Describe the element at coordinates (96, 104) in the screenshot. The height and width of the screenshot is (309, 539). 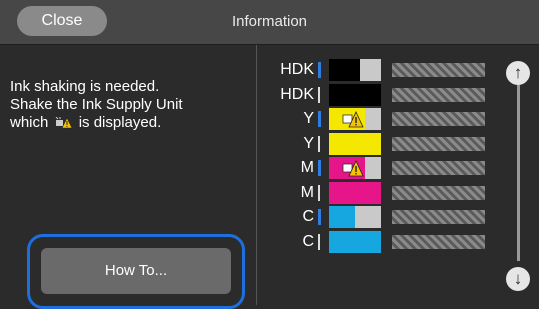
I see `message-line-2: Shake the Ink Supply Unit` at that location.